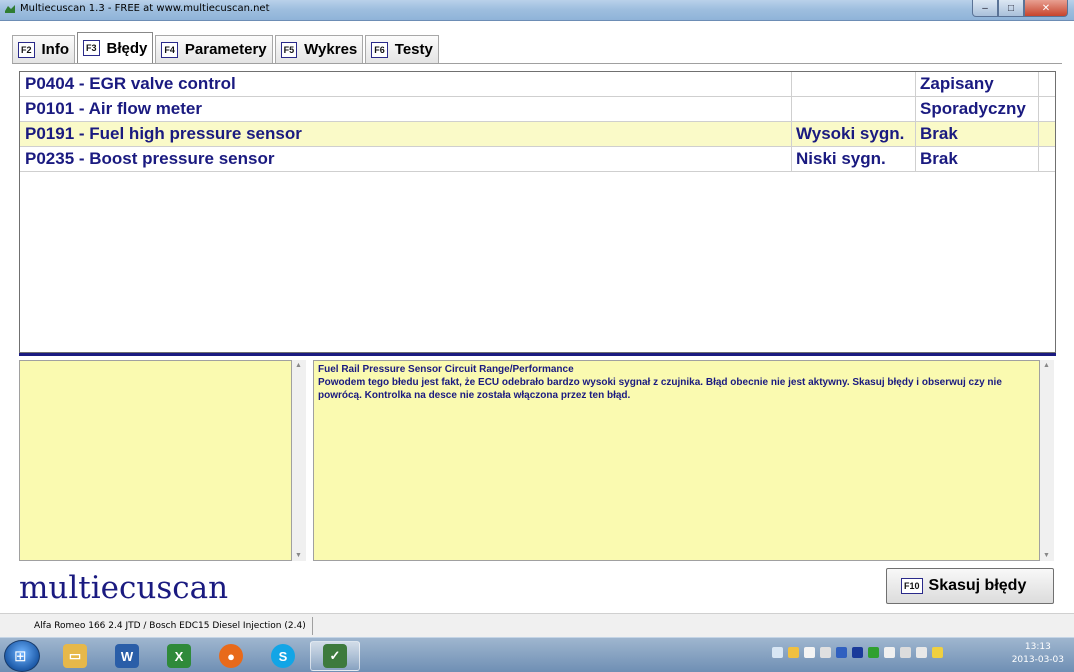  I want to click on taskbar-excel: X, so click(179, 656).